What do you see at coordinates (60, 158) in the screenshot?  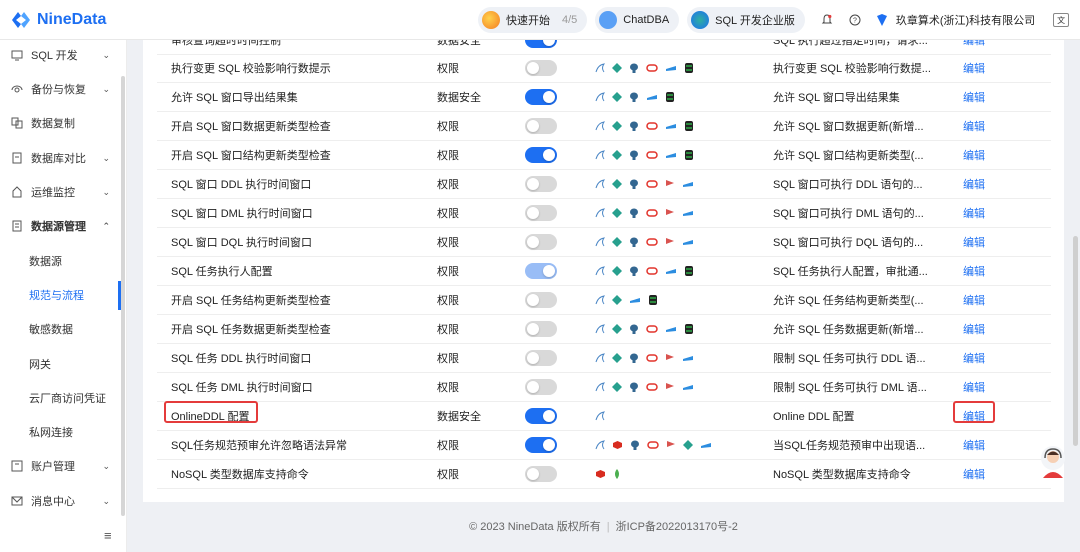 I see `sidebar-item-compare: 数据库对比 ⌄` at bounding box center [60, 158].